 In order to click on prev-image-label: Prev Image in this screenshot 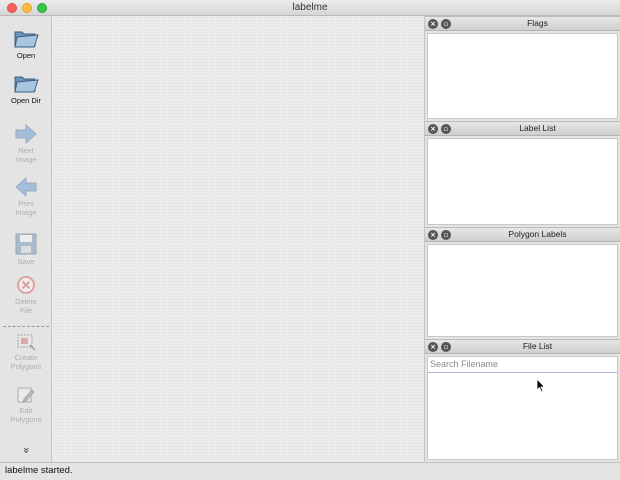, I will do `click(26, 208)`.